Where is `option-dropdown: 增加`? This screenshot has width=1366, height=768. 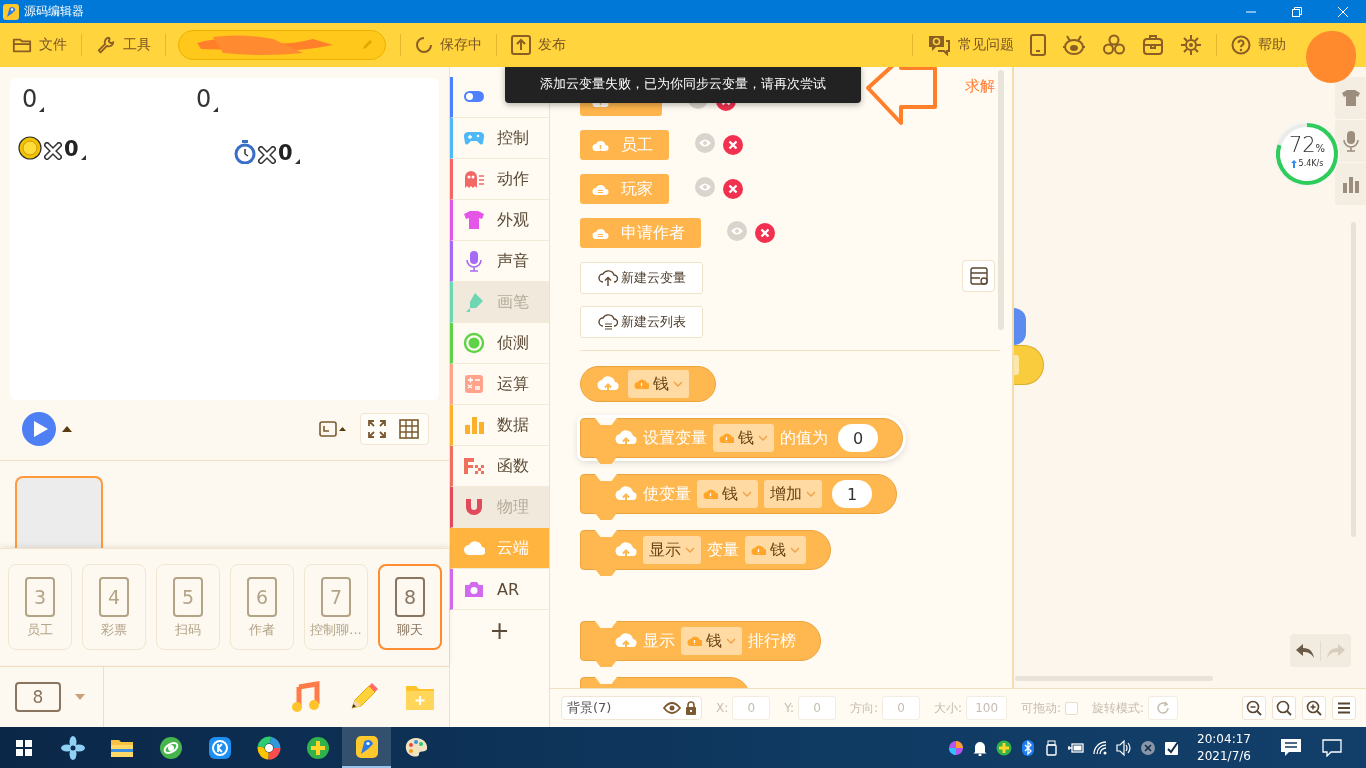 option-dropdown: 增加 is located at coordinates (793, 494).